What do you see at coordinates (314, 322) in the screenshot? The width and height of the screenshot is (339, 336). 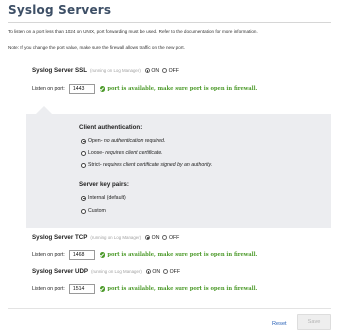 I see `save-button: Save` at bounding box center [314, 322].